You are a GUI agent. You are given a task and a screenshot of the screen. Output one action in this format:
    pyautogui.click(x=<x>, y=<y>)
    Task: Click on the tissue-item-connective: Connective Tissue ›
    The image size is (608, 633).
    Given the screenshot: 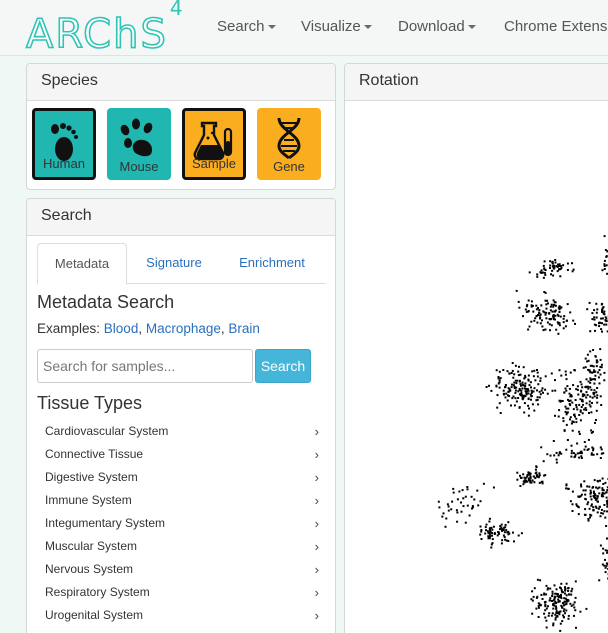 What is the action you would take?
    pyautogui.click(x=182, y=455)
    